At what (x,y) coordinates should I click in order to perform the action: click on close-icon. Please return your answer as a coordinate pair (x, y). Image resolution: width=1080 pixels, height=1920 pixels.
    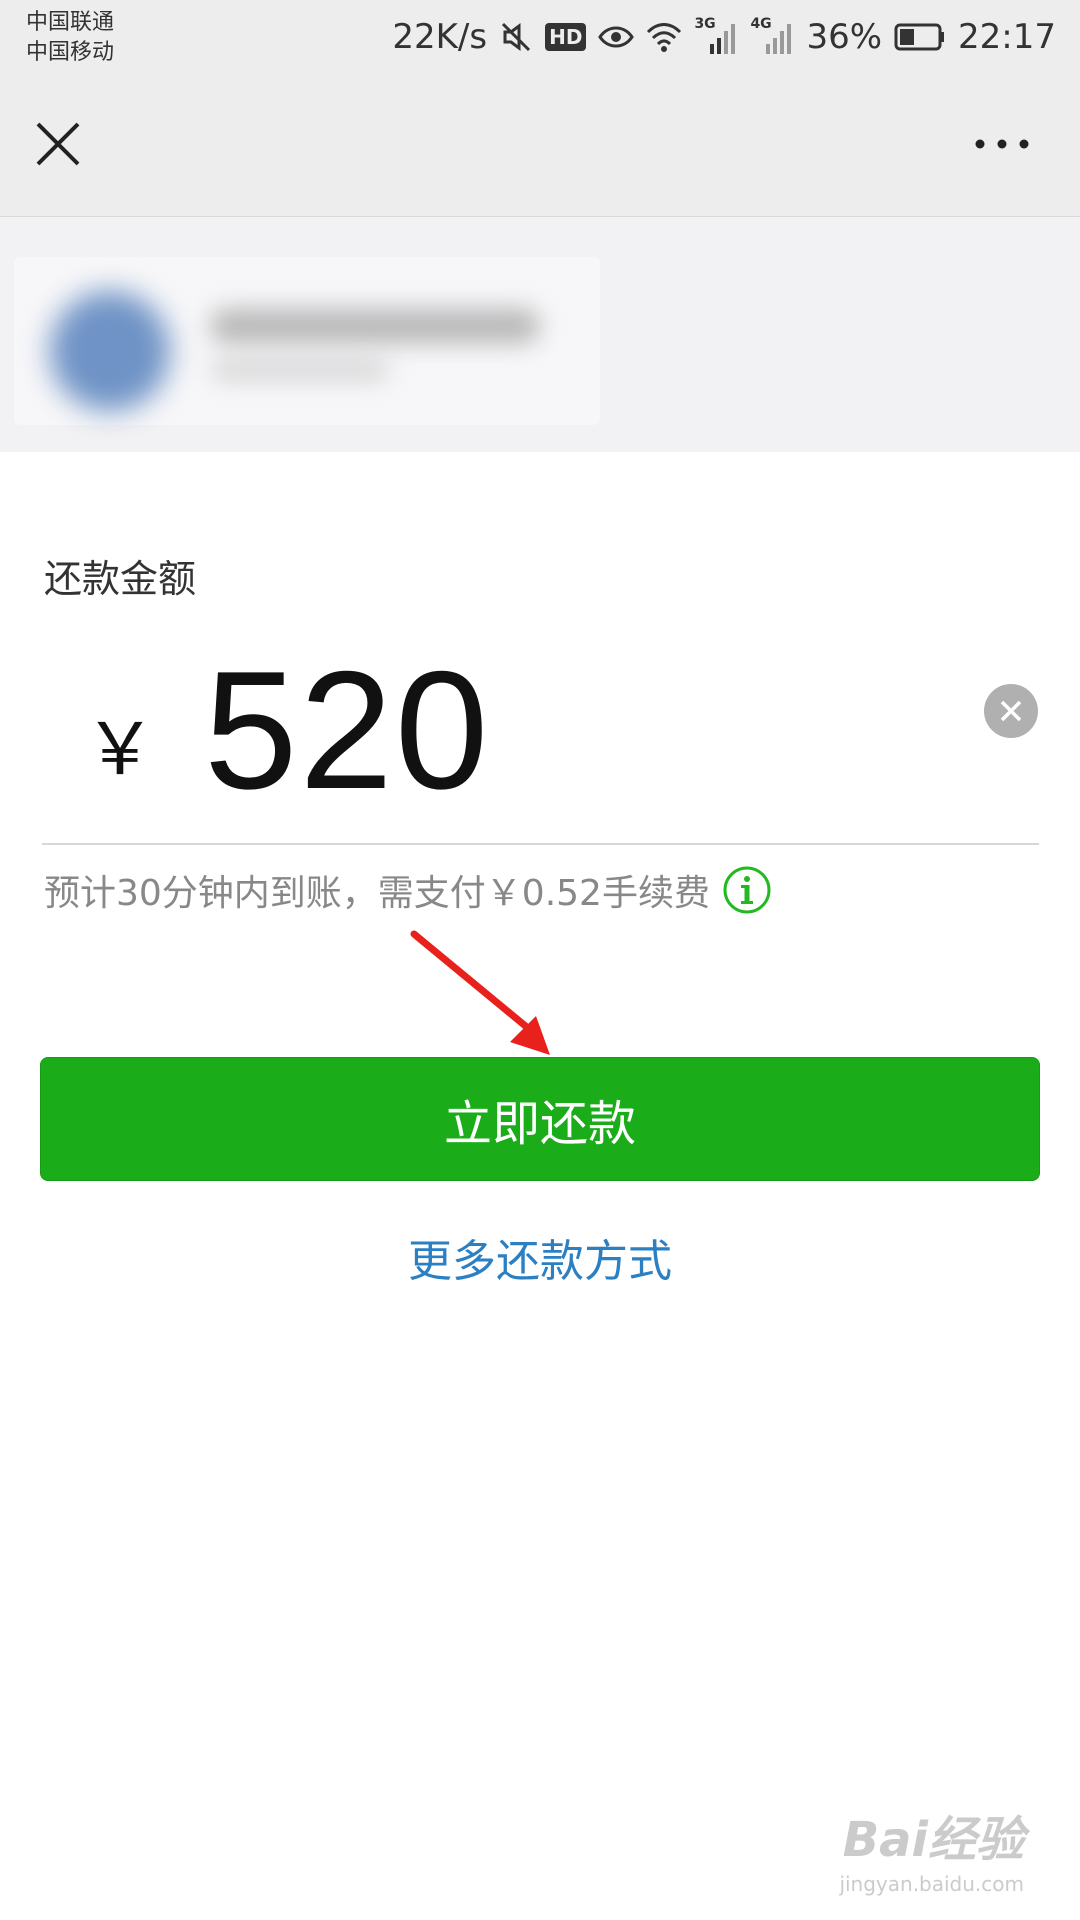
    Looking at the image, I should click on (58, 144).